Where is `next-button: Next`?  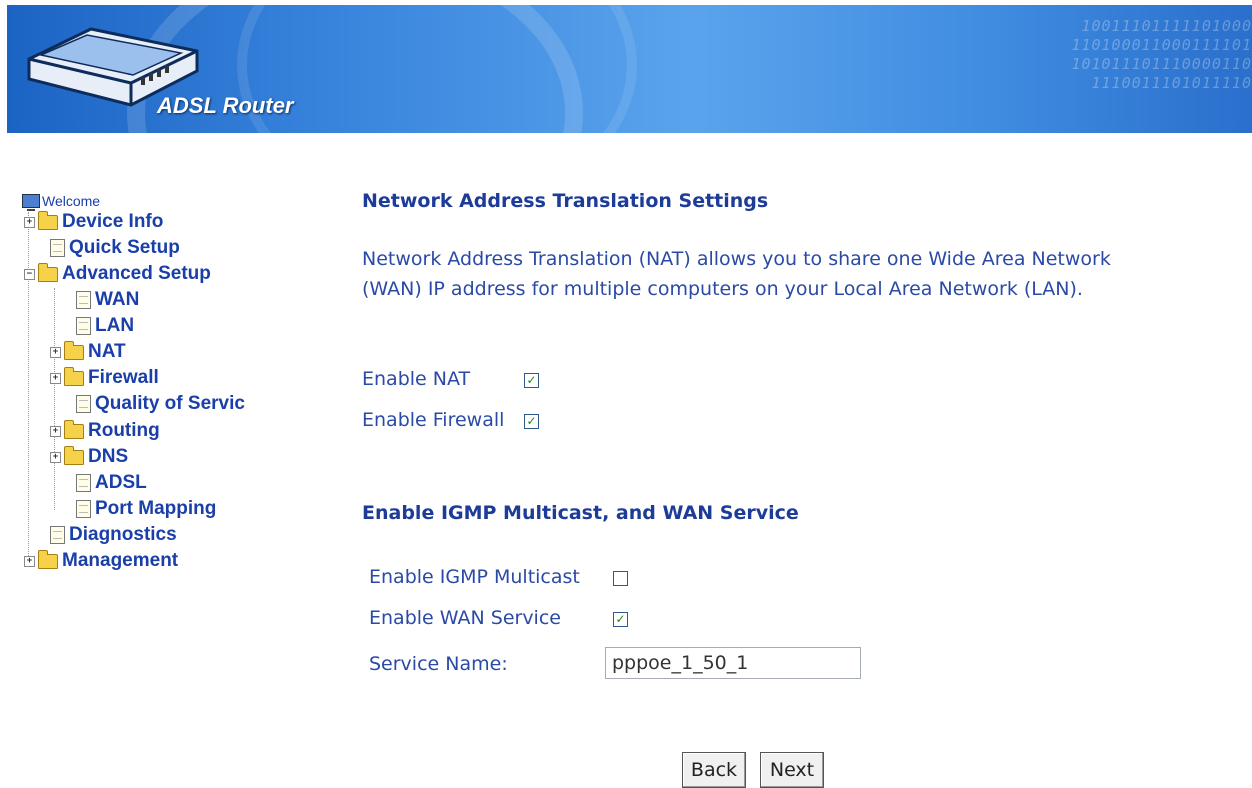
next-button: Next is located at coordinates (792, 770).